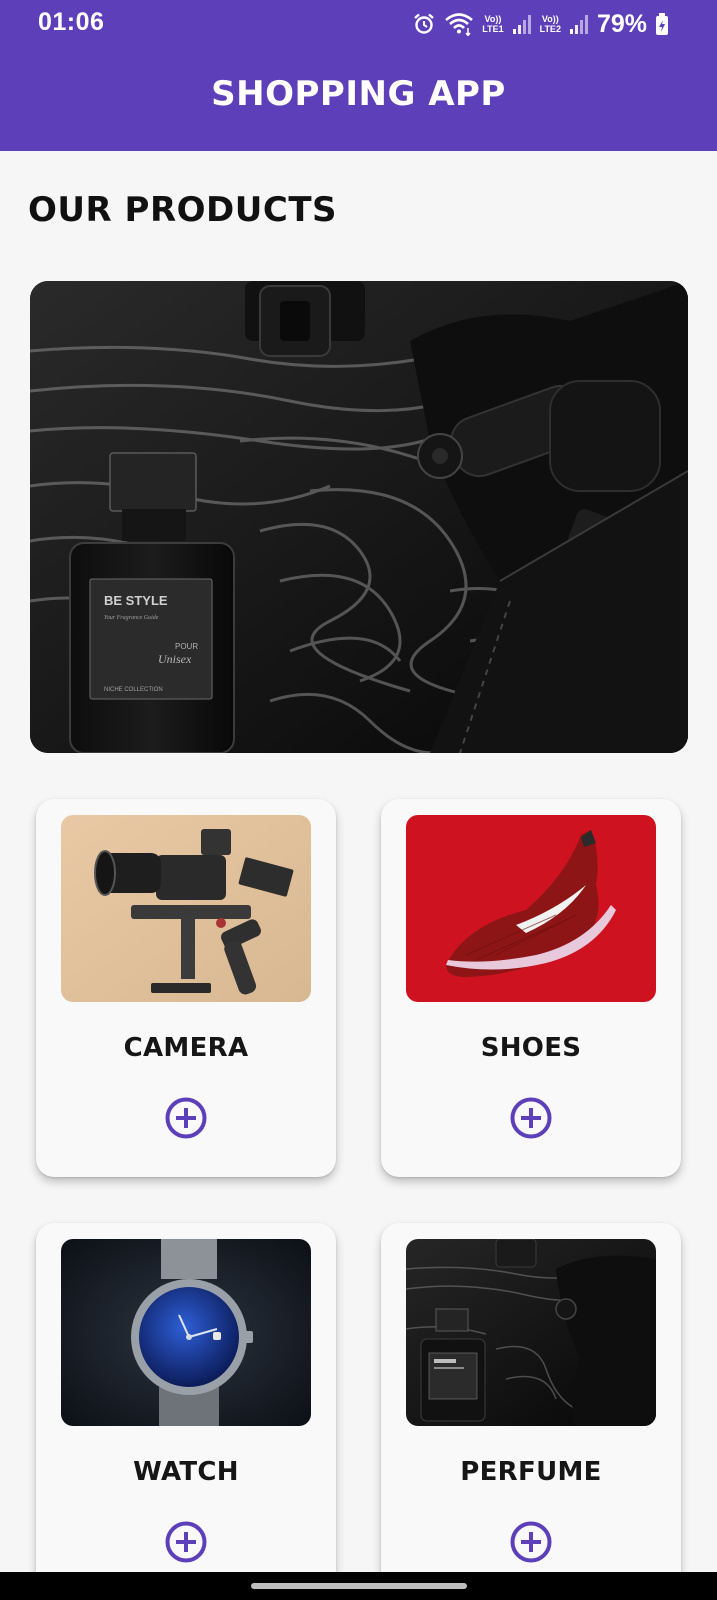 The image size is (717, 1600). I want to click on section-title: OUR PRODUCTS, so click(182, 210).